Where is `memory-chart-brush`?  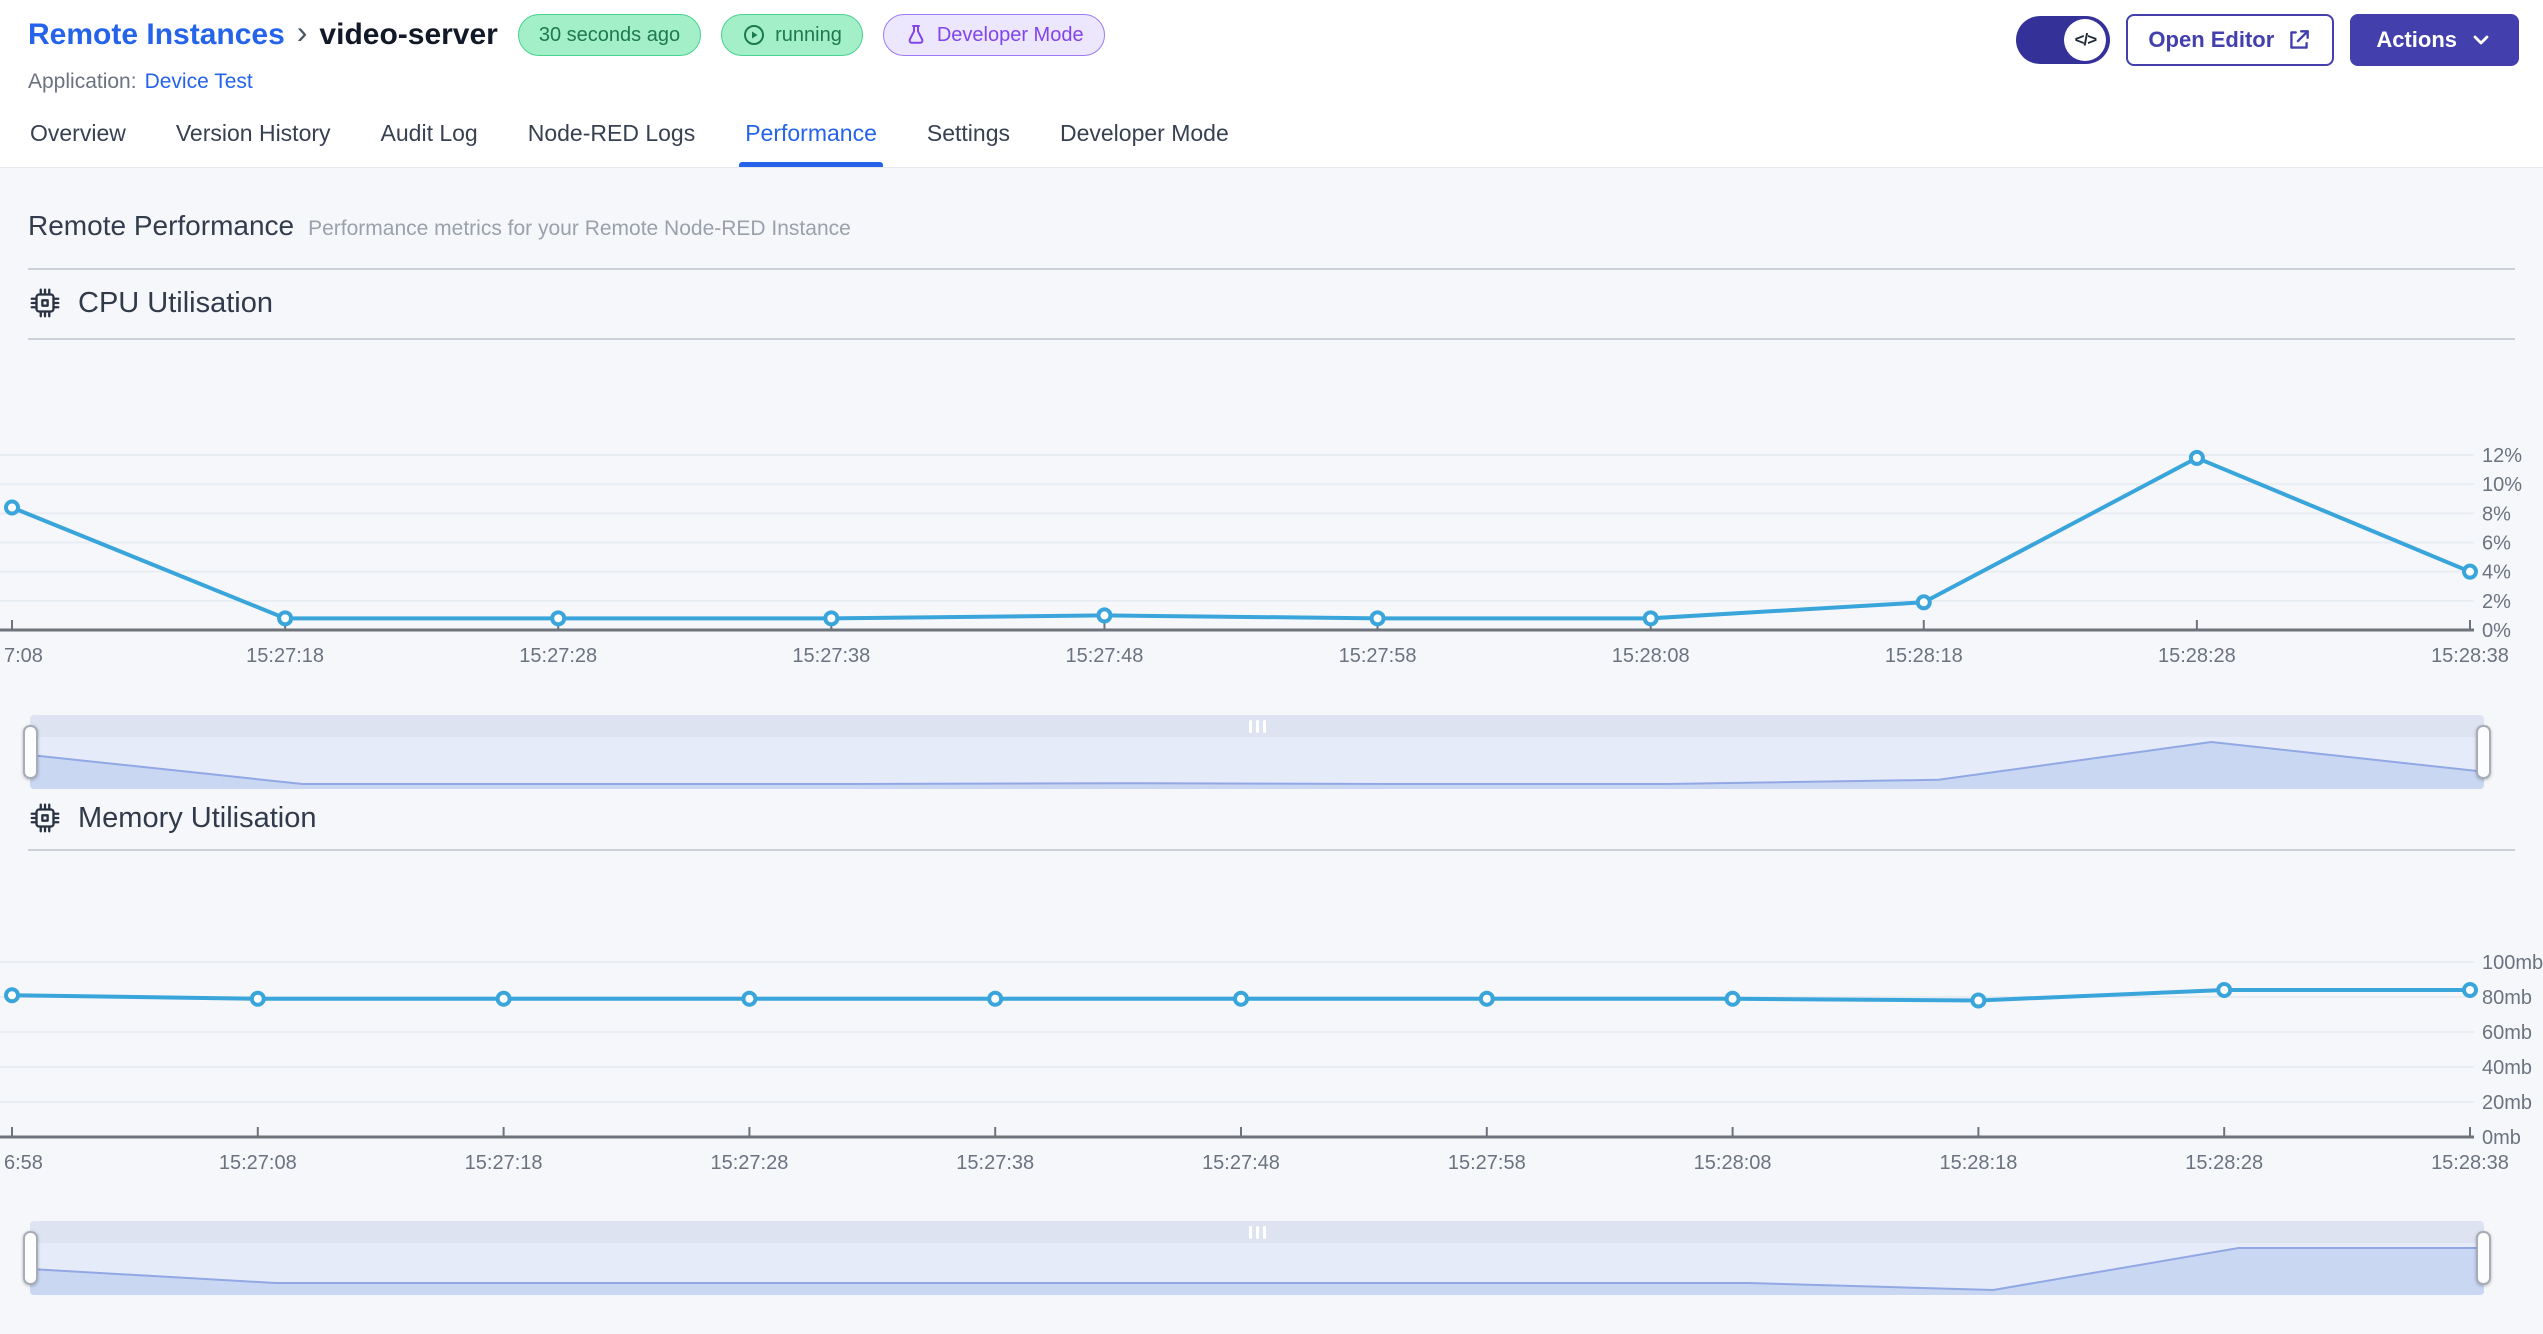
memory-chart-brush is located at coordinates (1257, 1258).